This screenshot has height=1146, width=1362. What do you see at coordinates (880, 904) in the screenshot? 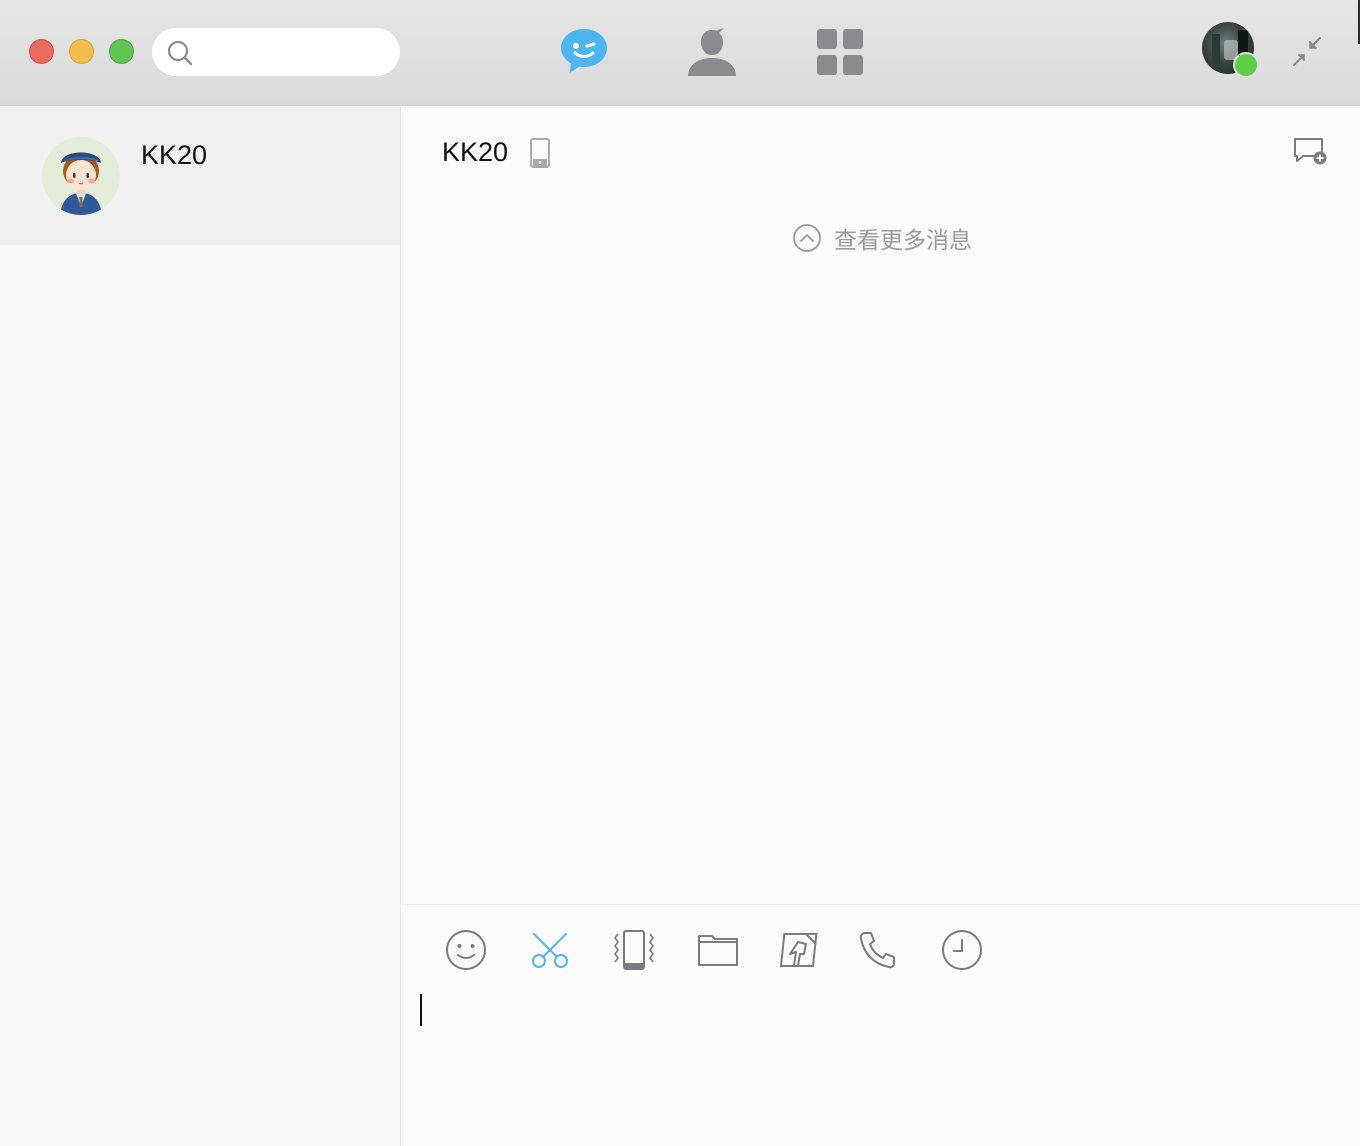
I see `composer-divider` at bounding box center [880, 904].